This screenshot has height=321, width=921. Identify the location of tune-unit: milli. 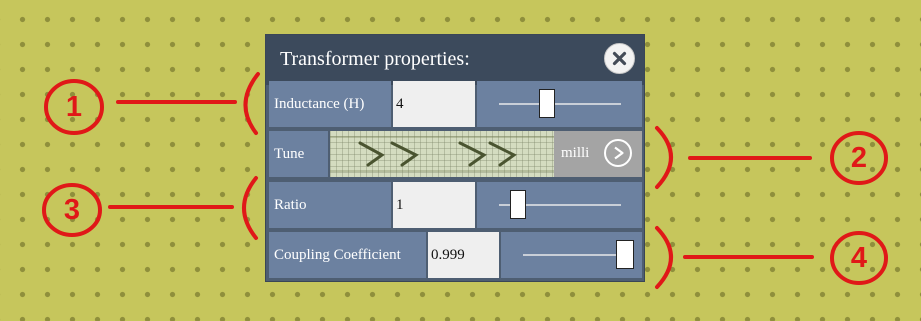
(575, 153).